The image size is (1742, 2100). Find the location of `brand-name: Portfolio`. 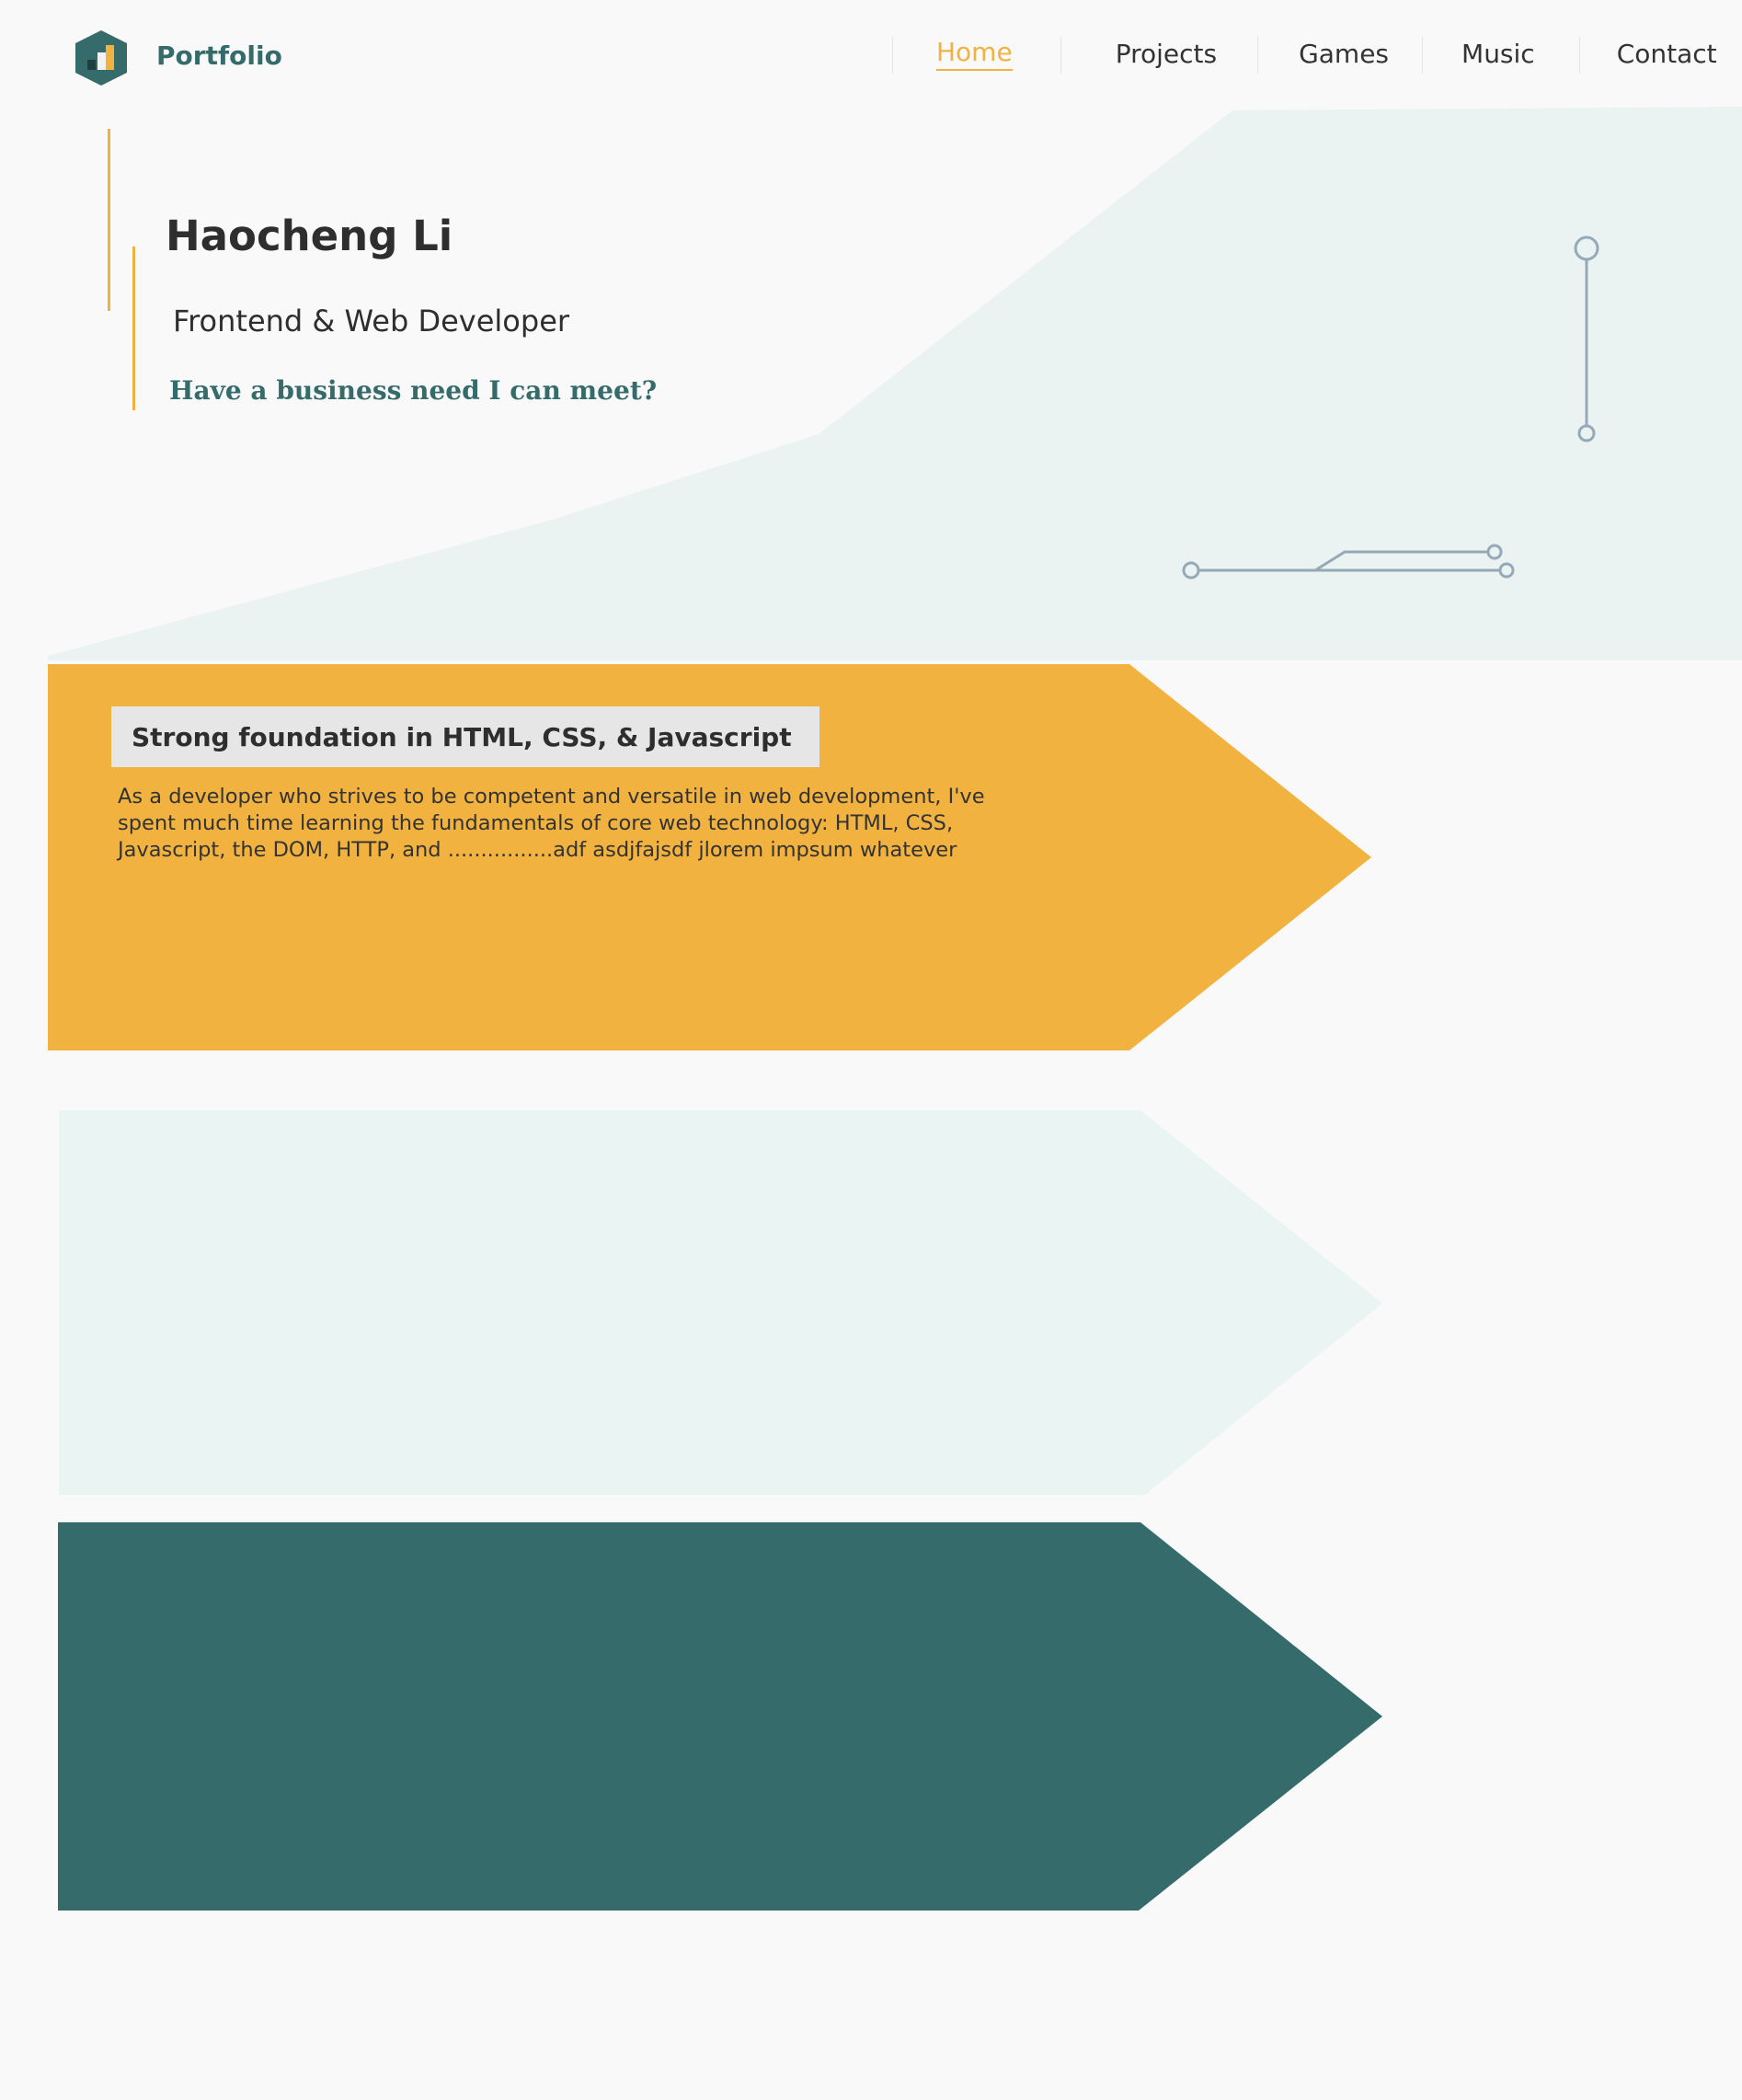

brand-name: Portfolio is located at coordinates (219, 55).